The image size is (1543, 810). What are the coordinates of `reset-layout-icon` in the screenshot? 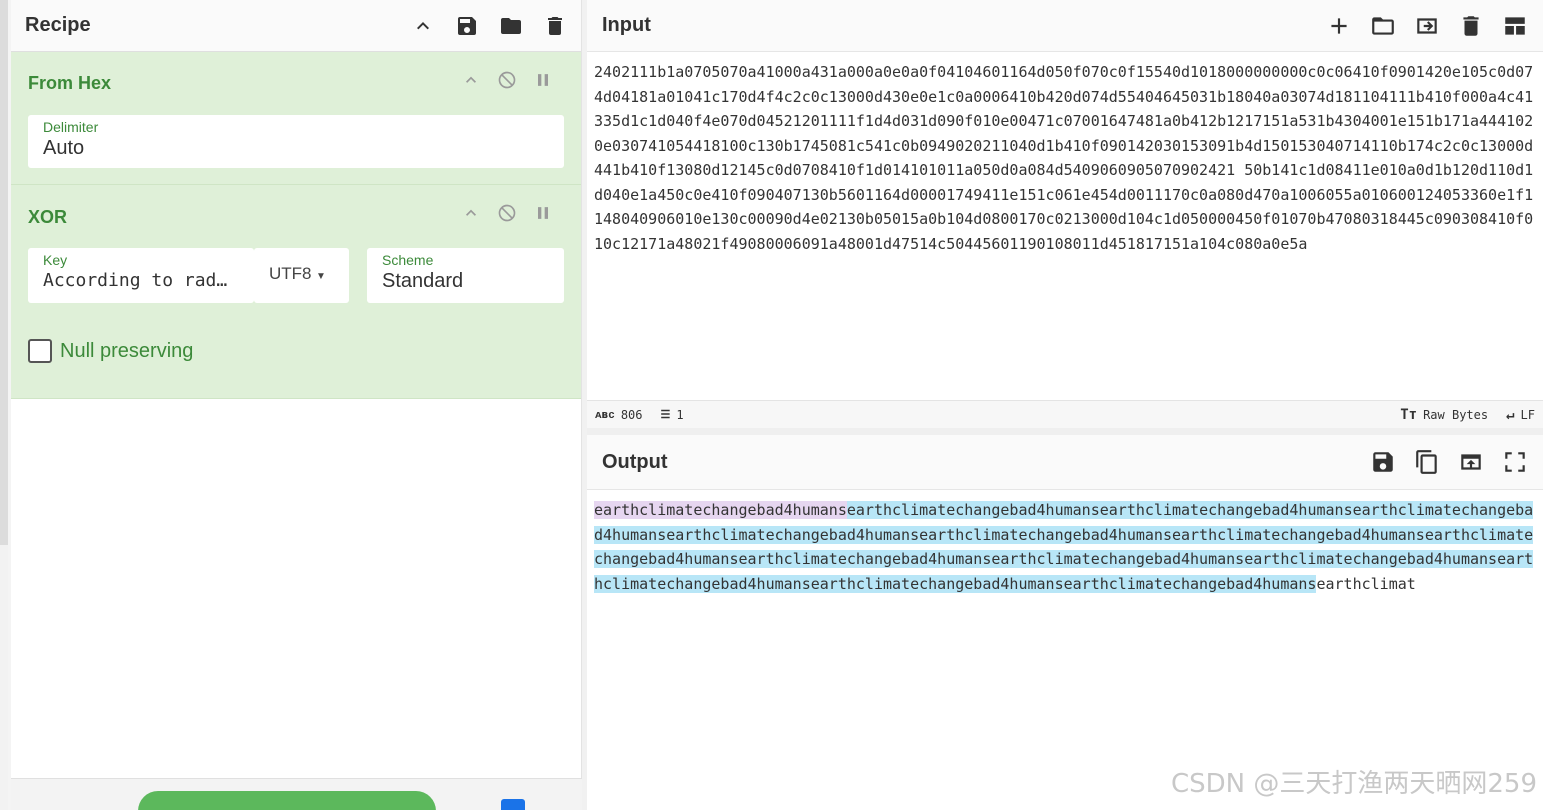 It's located at (1515, 26).